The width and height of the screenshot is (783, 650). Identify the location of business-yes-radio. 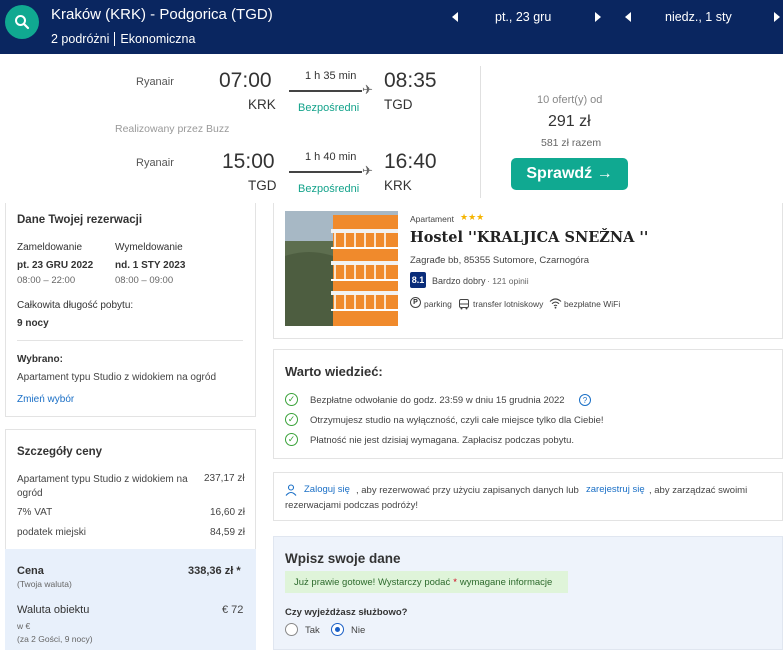
(291, 629).